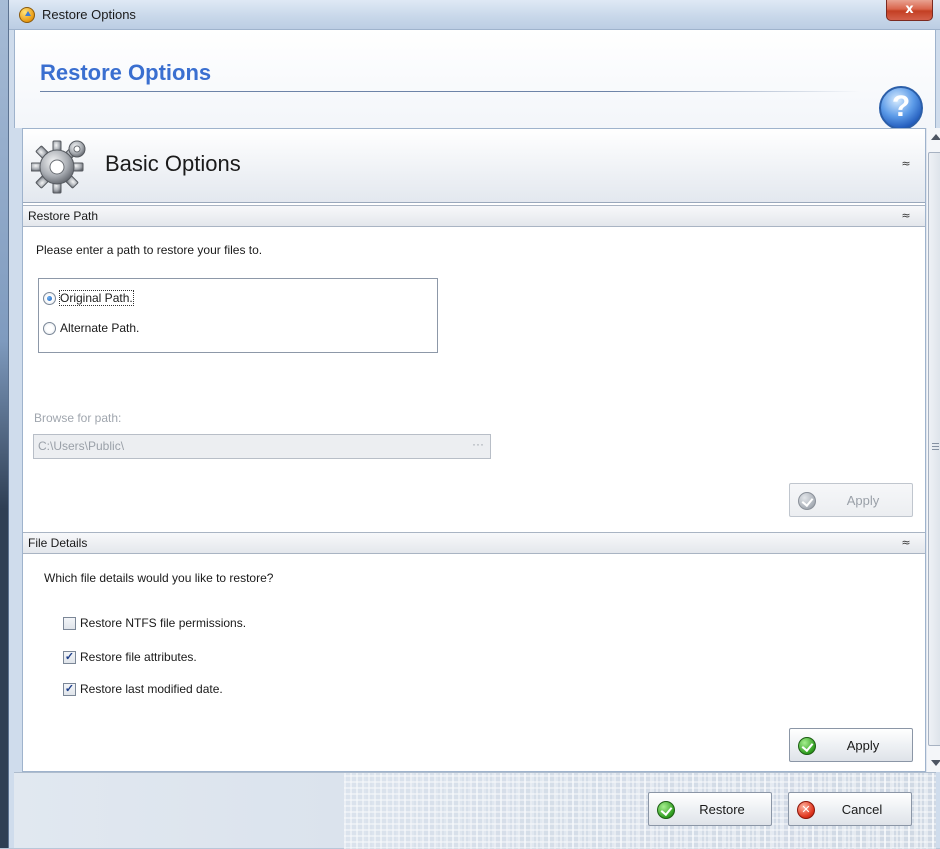 This screenshot has width=940, height=849. I want to click on original-path-radio, so click(49, 298).